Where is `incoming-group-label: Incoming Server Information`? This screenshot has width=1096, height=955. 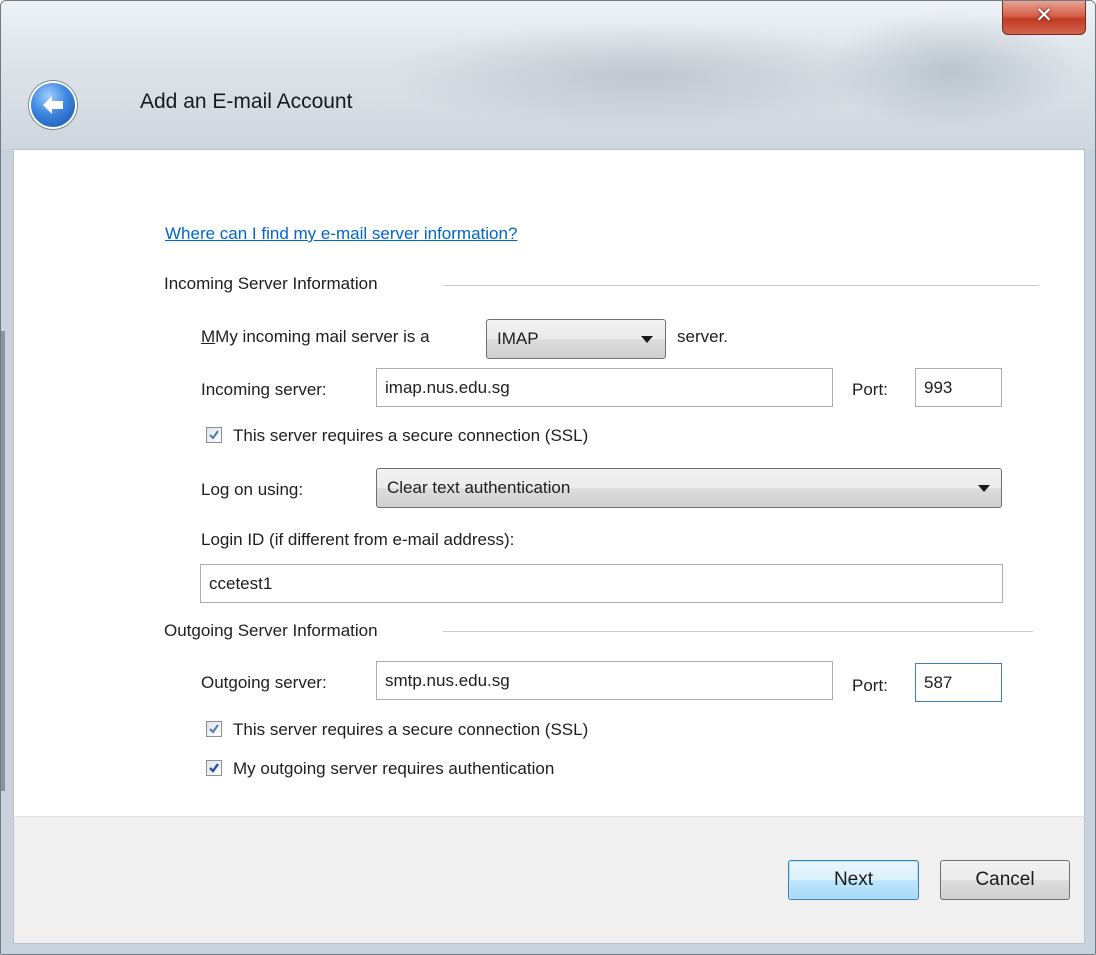 incoming-group-label: Incoming Server Information is located at coordinates (271, 283).